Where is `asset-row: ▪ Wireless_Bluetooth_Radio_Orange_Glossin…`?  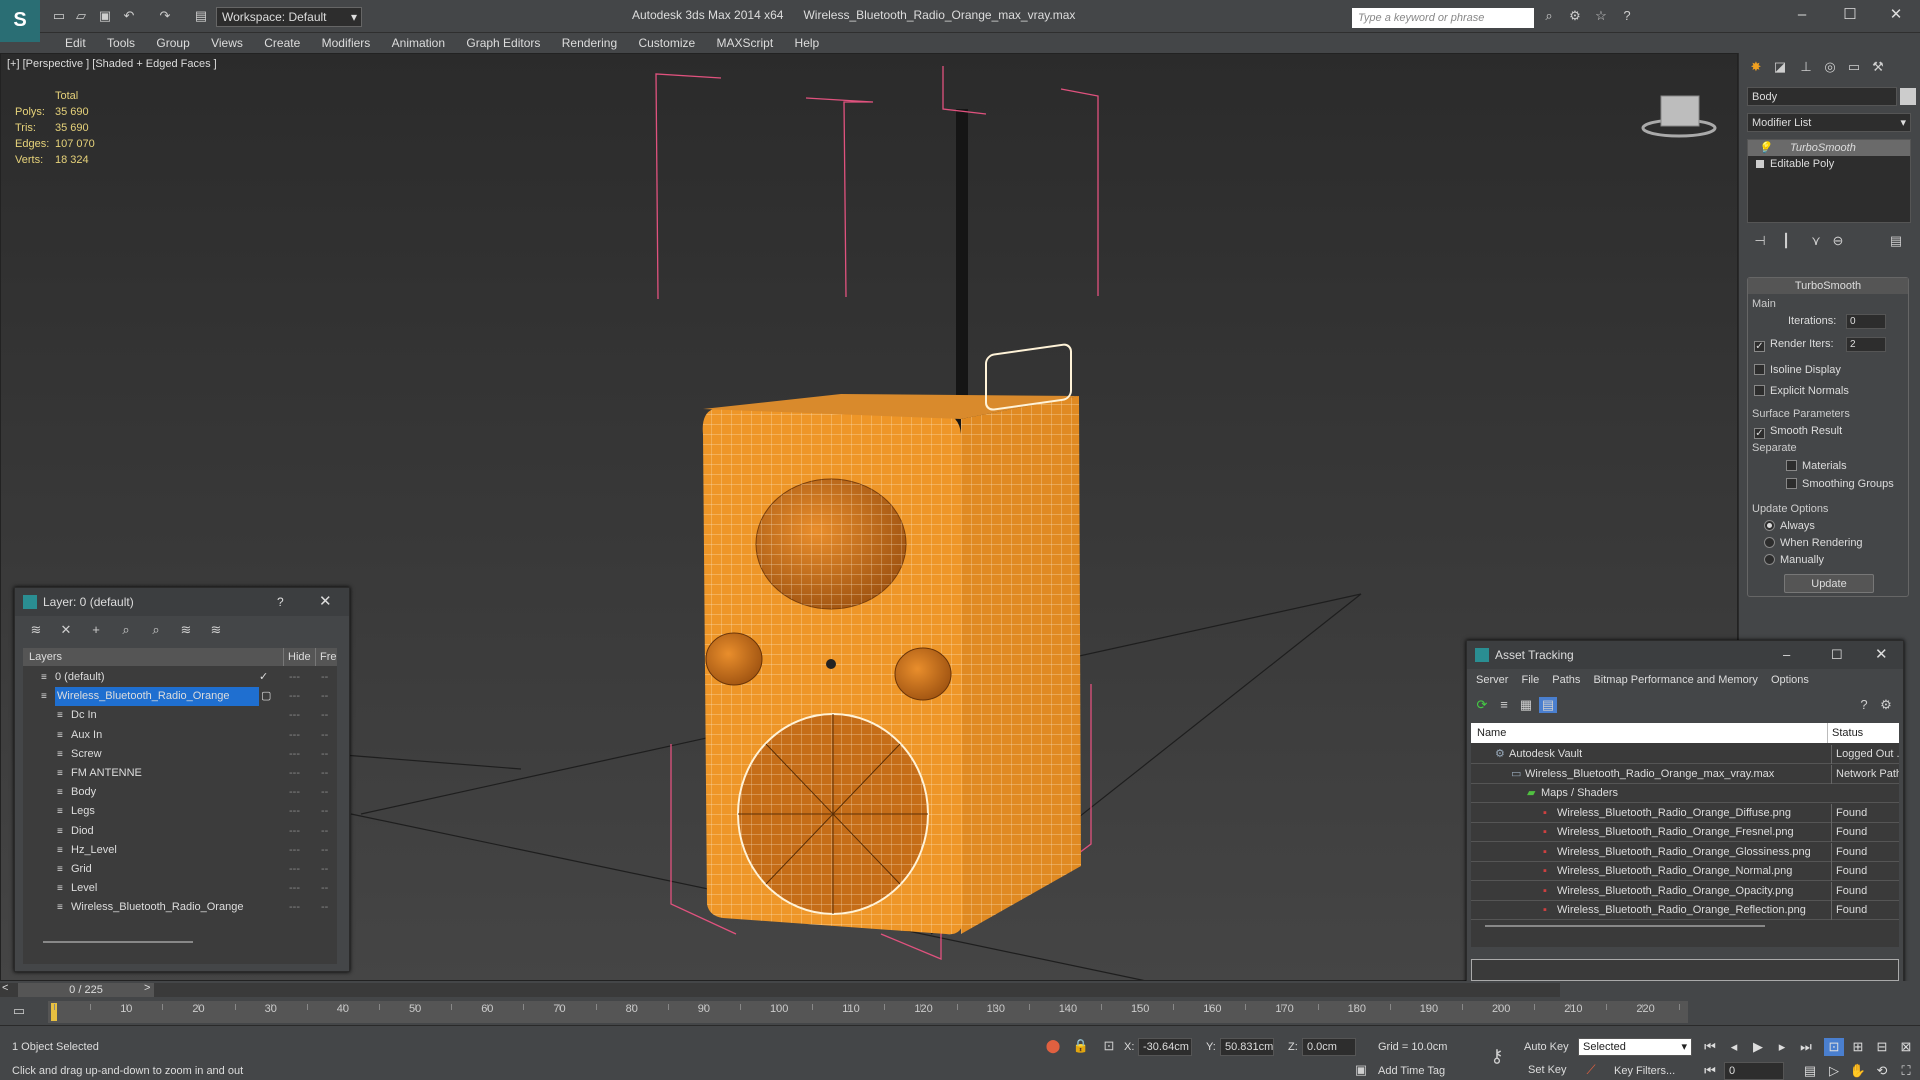
asset-row: ▪ Wireless_Bluetooth_Radio_Orange_Glossin… is located at coordinates (1685, 852).